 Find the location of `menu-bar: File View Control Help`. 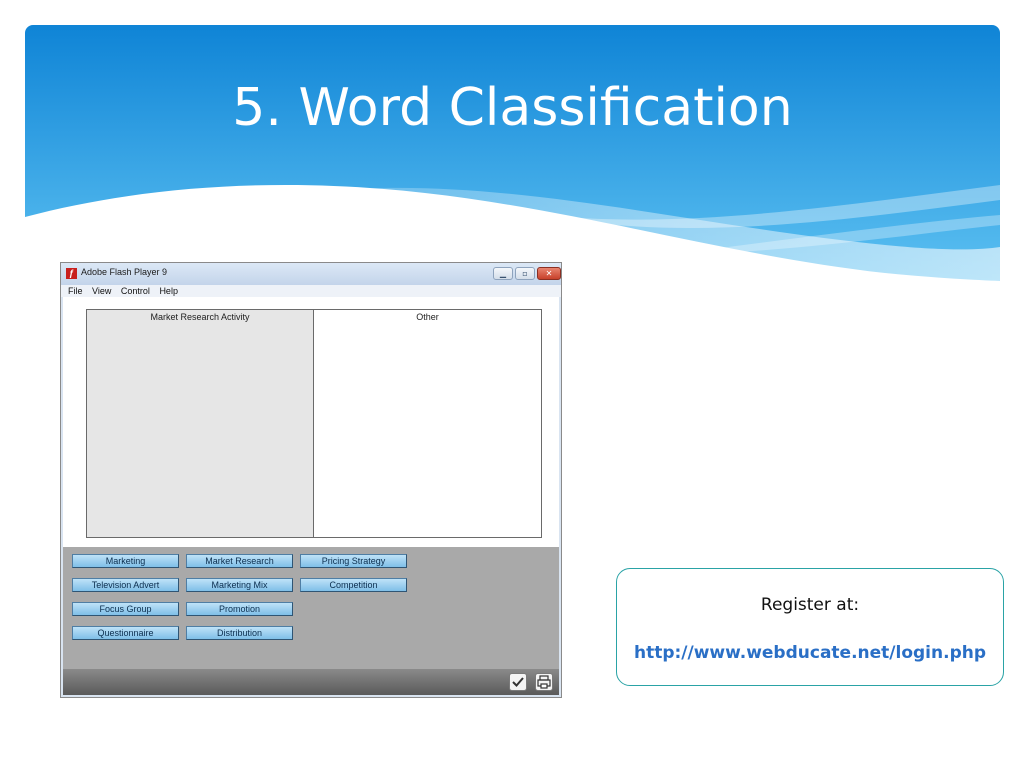

menu-bar: File View Control Help is located at coordinates (311, 291).